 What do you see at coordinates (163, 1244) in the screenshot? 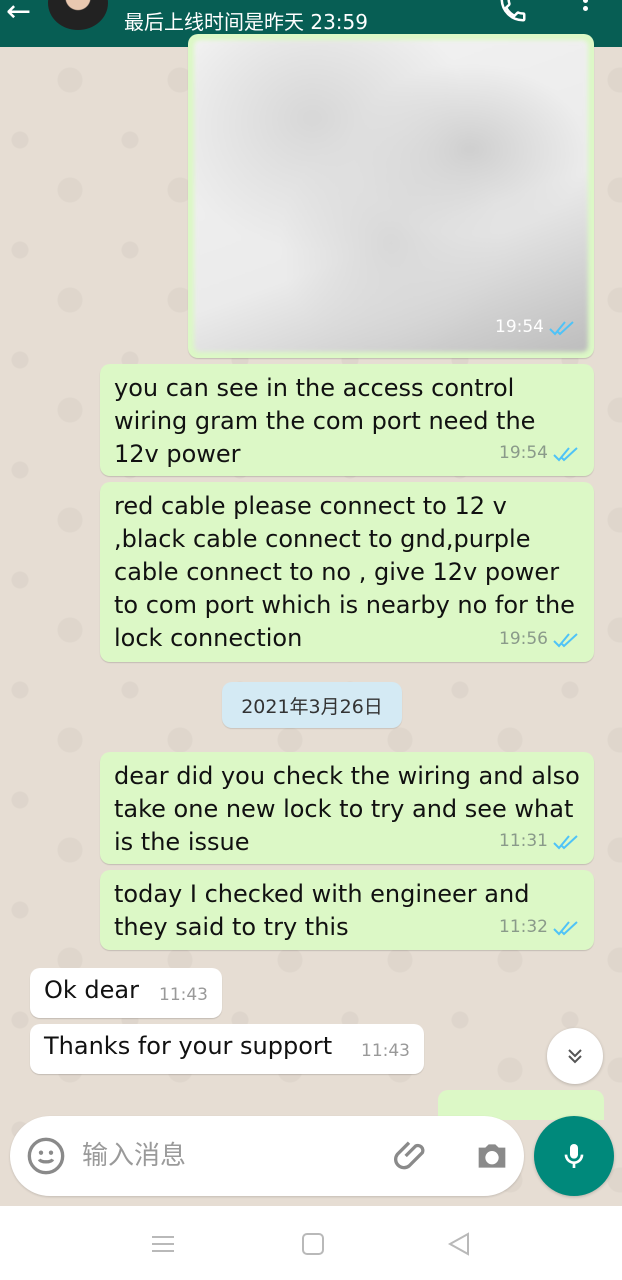
I see `recent-apps-icon` at bounding box center [163, 1244].